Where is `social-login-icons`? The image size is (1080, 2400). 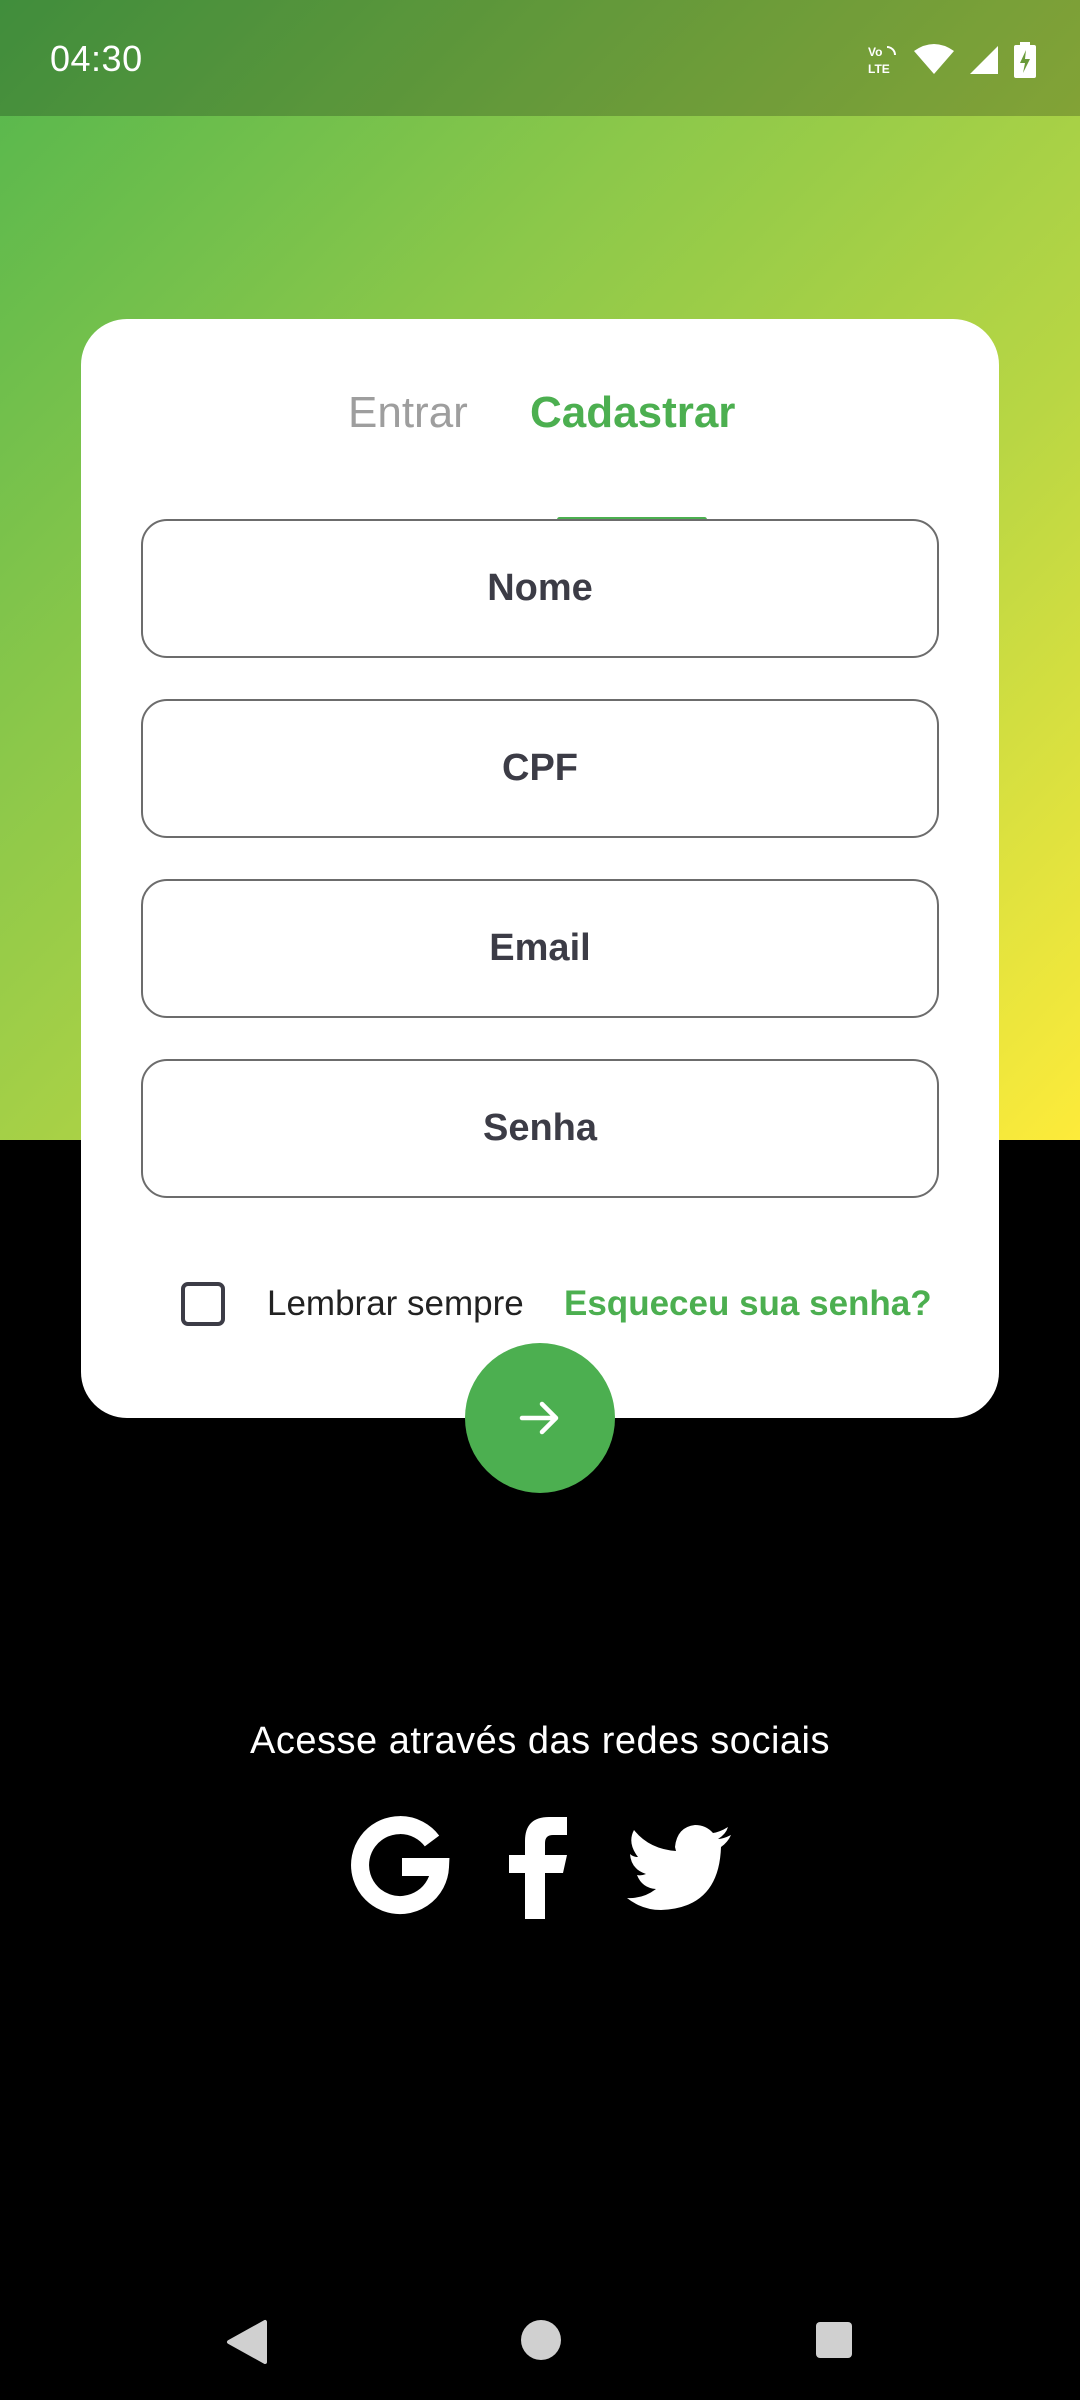
social-login-icons is located at coordinates (540, 1870).